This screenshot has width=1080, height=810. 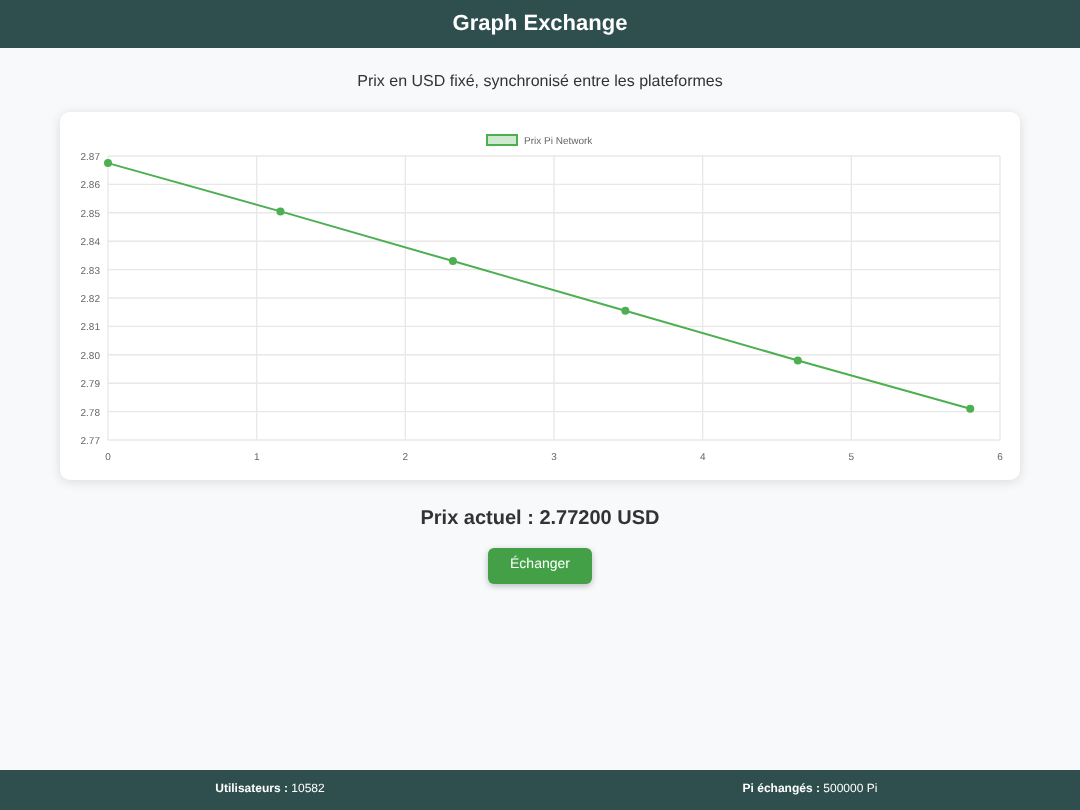 I want to click on app-title: Graph Exchange, so click(x=540, y=24).